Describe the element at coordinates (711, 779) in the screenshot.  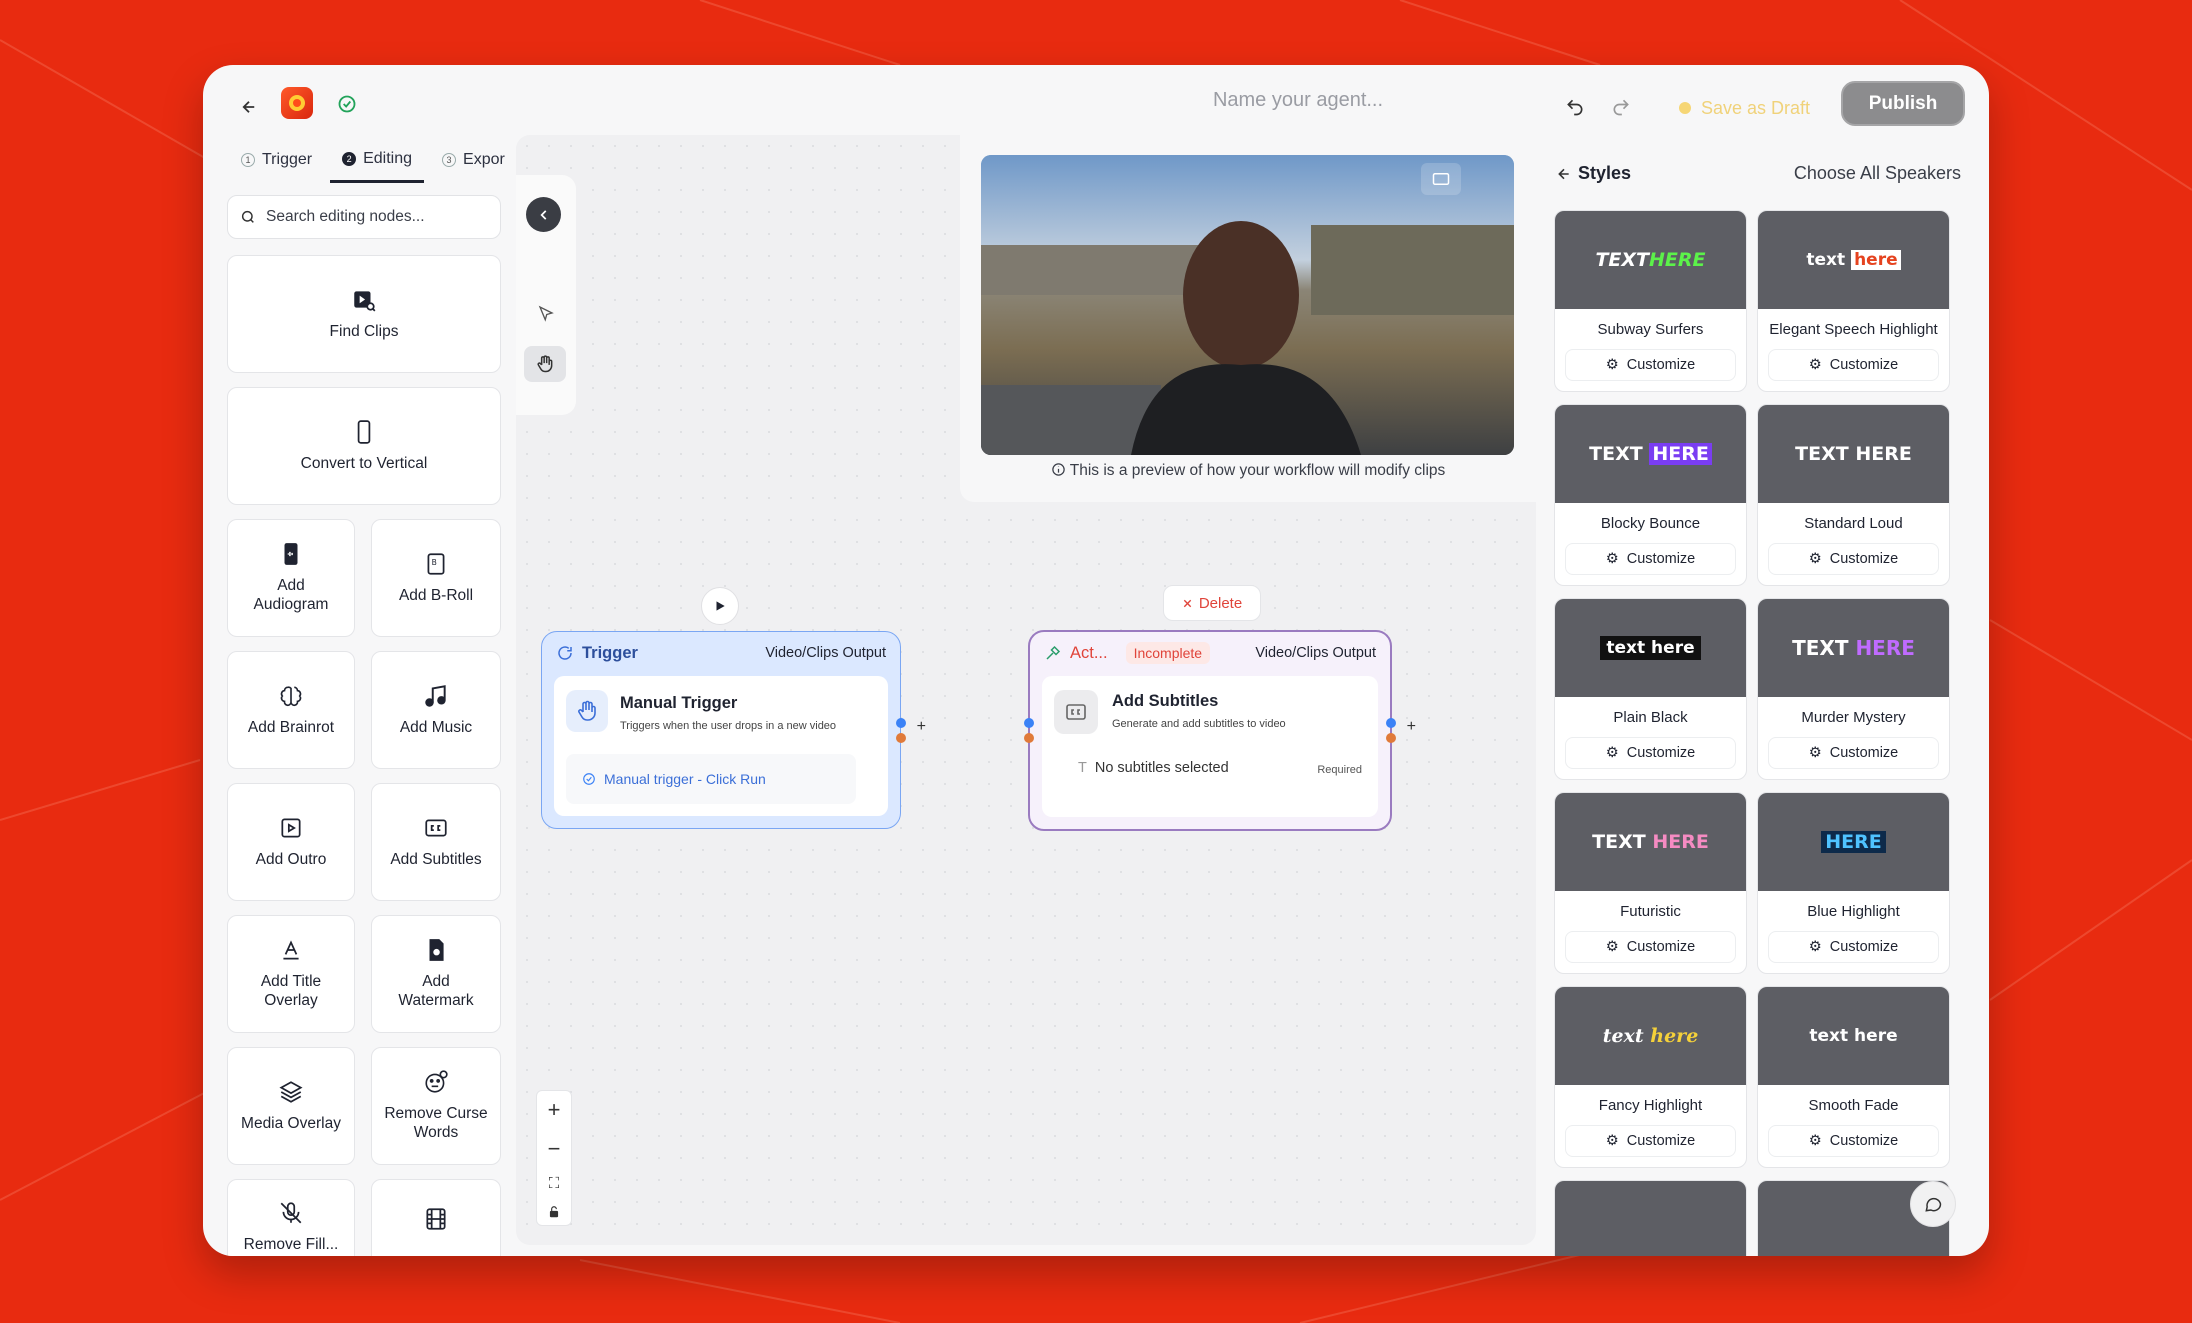
I see `manual-trigger-link: Manual trigger - Click Run` at that location.